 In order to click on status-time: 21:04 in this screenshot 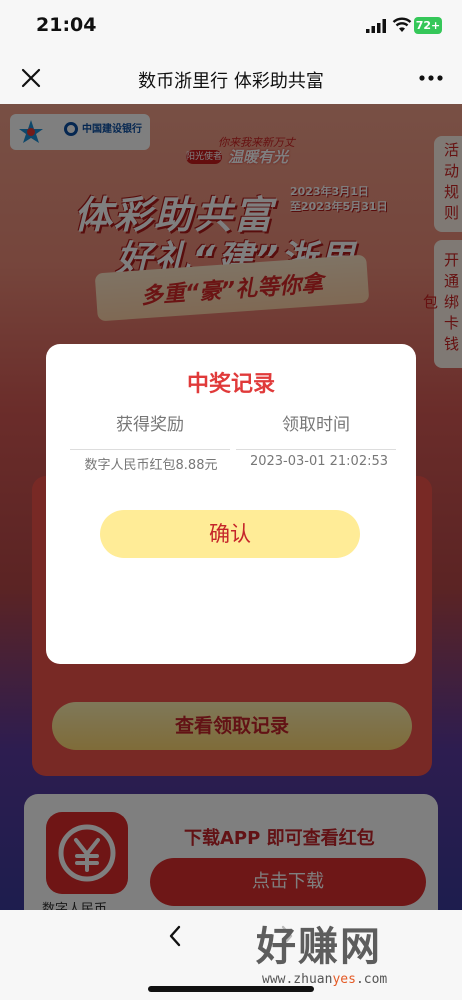, I will do `click(66, 25)`.